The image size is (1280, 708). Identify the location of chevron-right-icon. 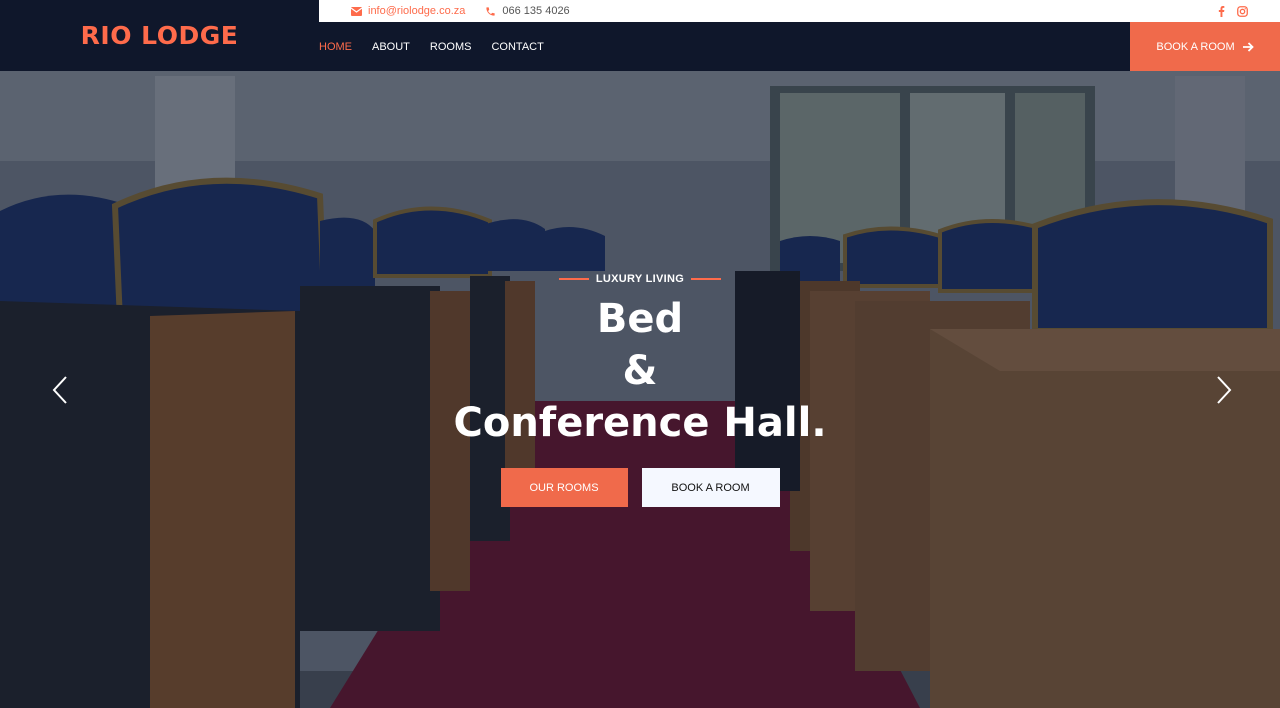
(1224, 390).